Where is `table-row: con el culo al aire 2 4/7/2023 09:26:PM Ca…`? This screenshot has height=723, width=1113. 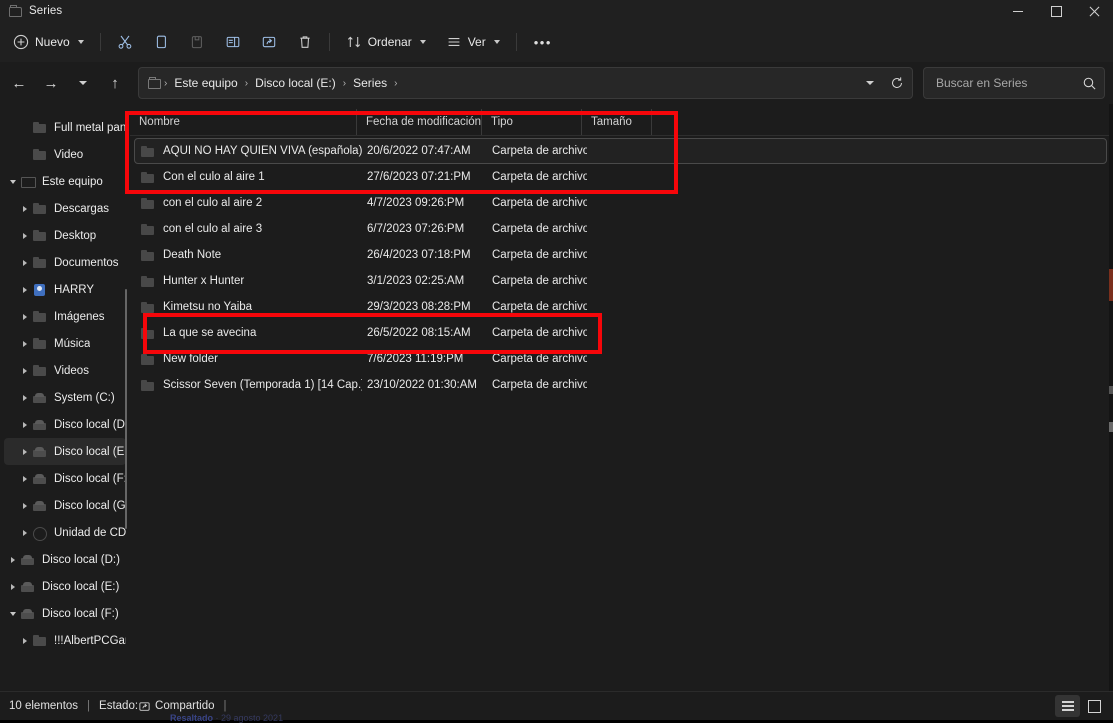
table-row: con el culo al aire 2 4/7/2023 09:26:PM Ca… is located at coordinates (620, 203).